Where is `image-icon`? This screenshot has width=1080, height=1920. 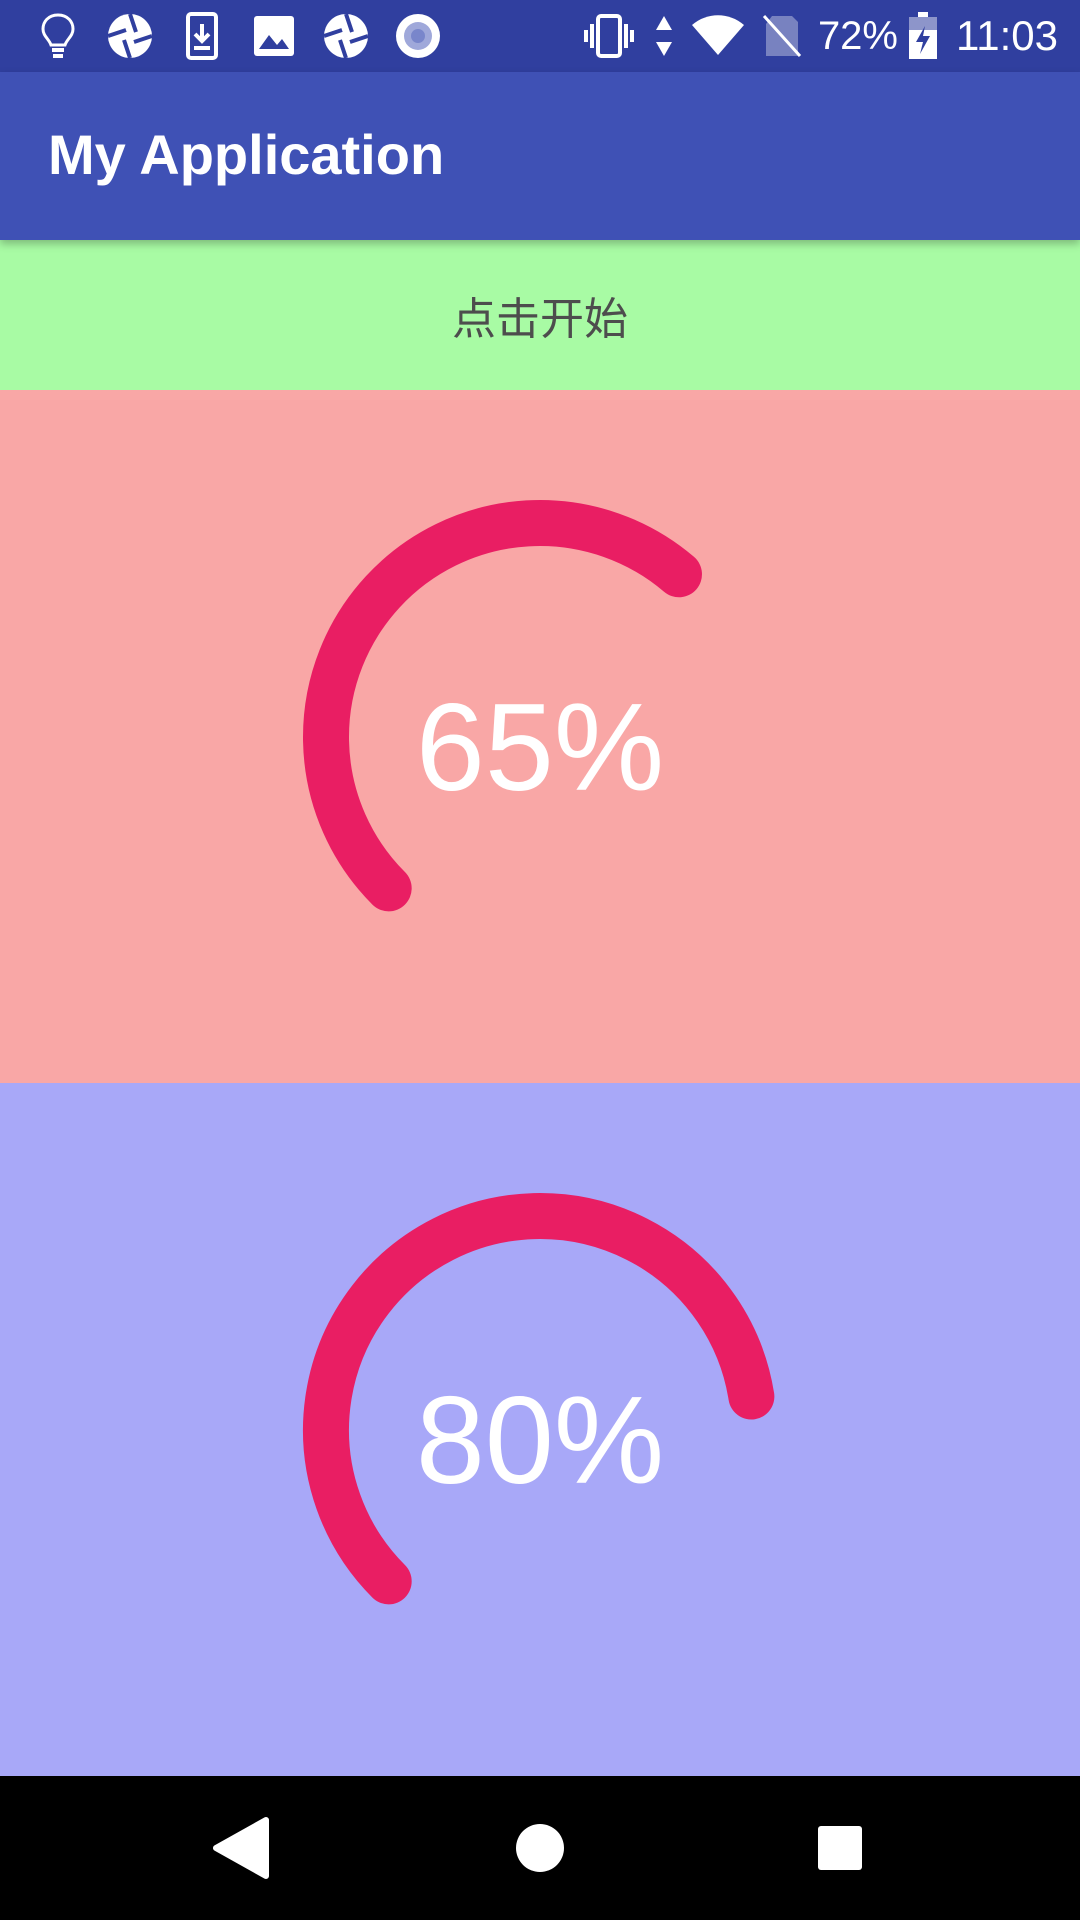 image-icon is located at coordinates (274, 36).